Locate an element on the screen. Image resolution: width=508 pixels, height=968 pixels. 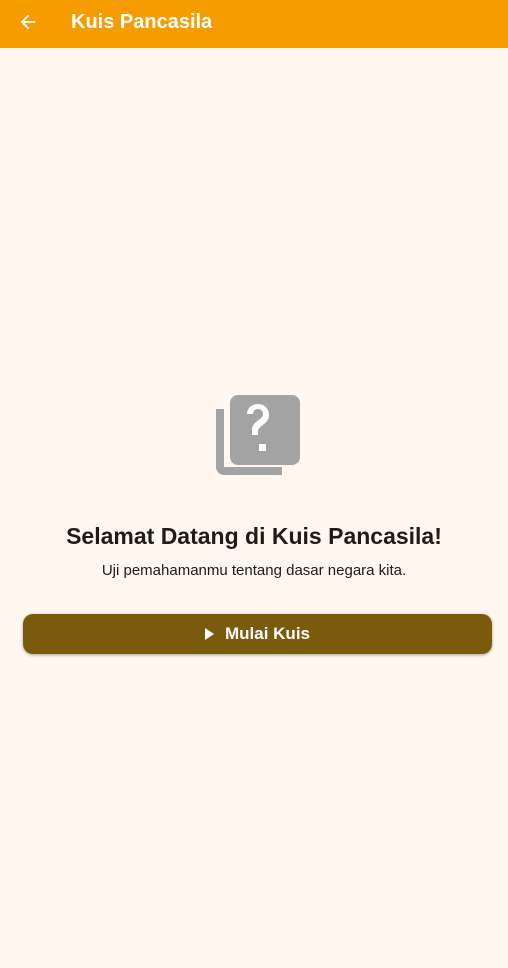
start-quiz-button: Mulai Kuis is located at coordinates (257, 634).